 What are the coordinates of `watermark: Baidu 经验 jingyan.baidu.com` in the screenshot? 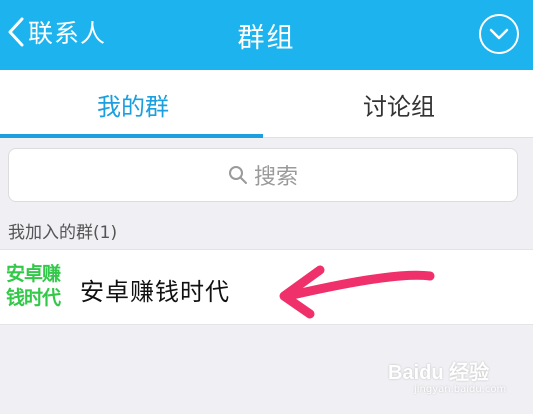 It's located at (453, 377).